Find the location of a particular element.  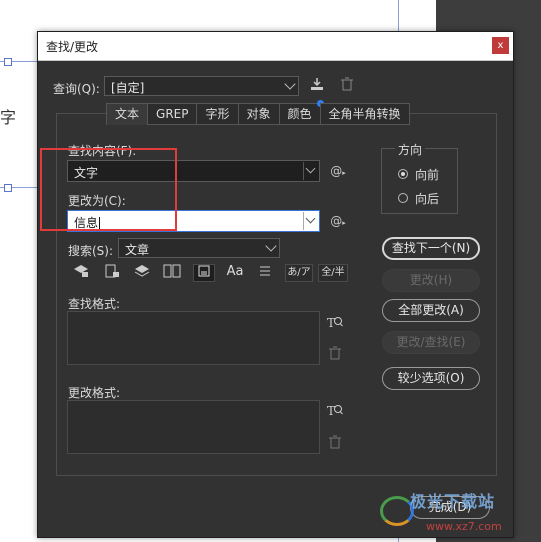

find-format-label: 查找格式: is located at coordinates (94, 304).